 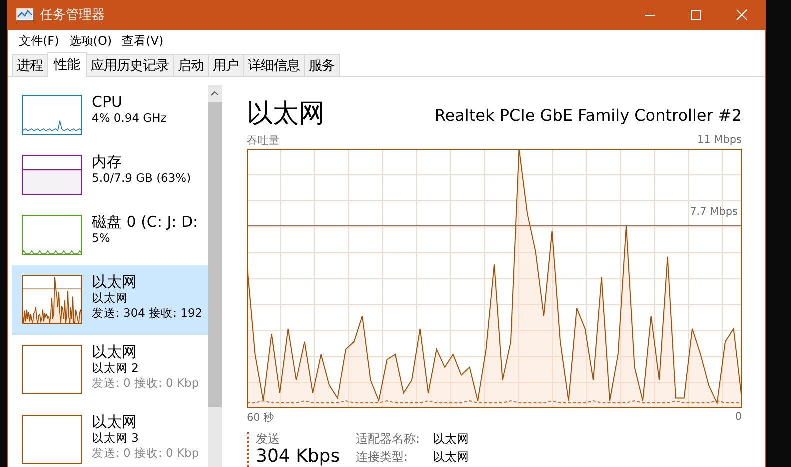 What do you see at coordinates (108, 102) in the screenshot?
I see `item-title: CPU` at bounding box center [108, 102].